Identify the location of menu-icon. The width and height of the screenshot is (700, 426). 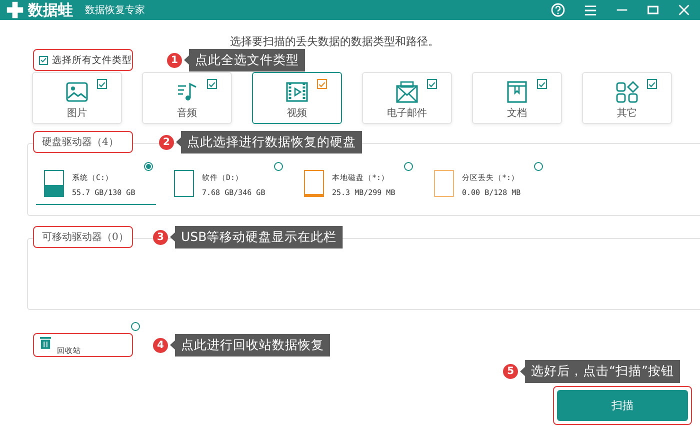
(590, 10).